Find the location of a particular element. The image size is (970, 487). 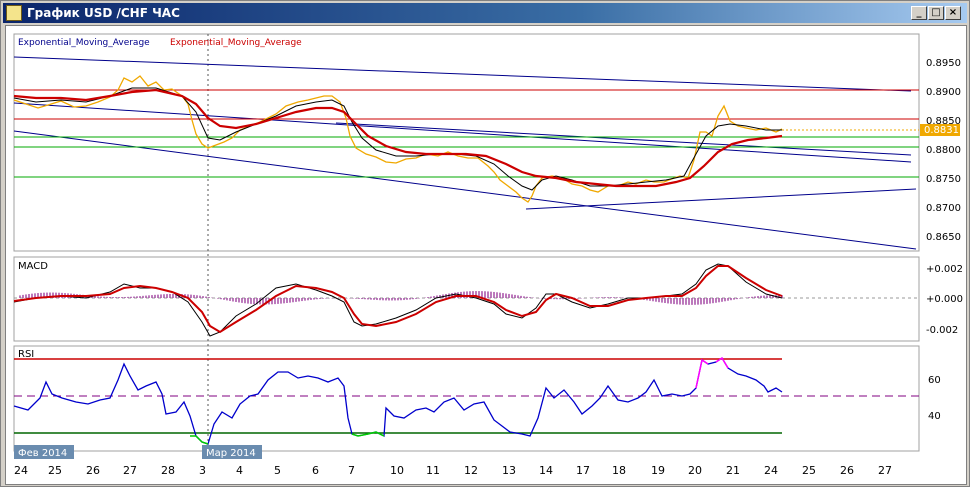

title-bar: График USD /CHF ЧАС _ □ × is located at coordinates (485, 13).